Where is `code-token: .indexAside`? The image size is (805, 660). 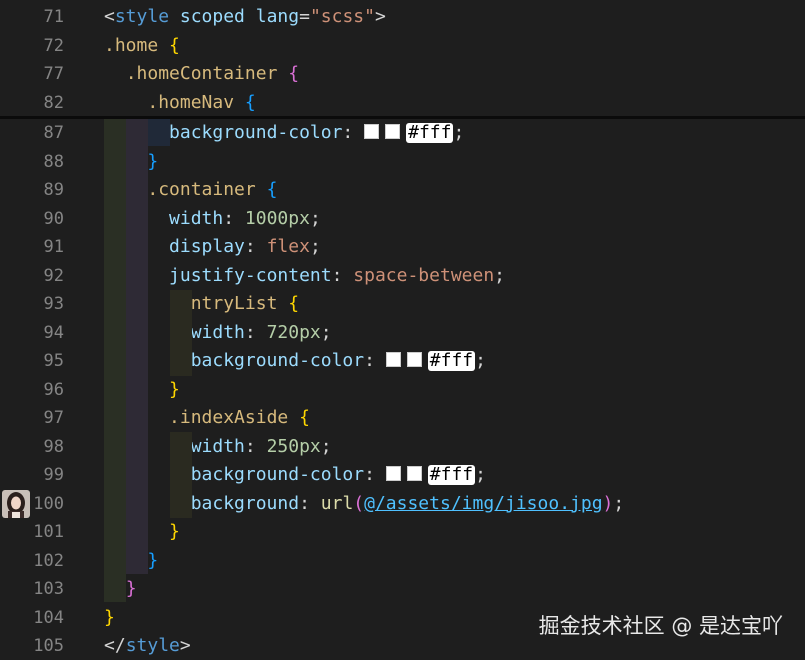 code-token: .indexAside is located at coordinates (229, 417).